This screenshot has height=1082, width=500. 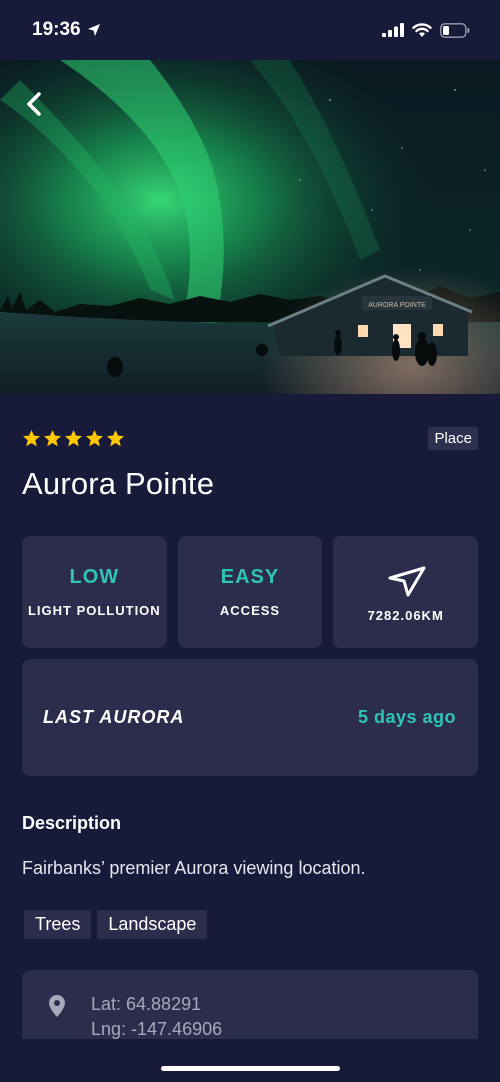 I want to click on coordinates: Lat: 64.88291 Lng: -147.46906, so click(x=156, y=1017).